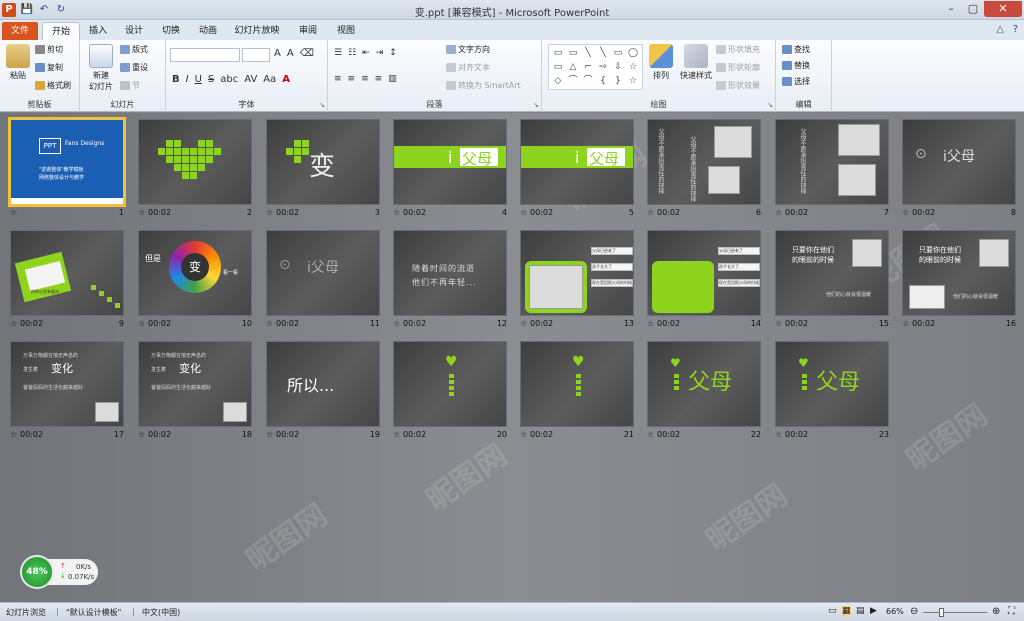 The width and height of the screenshot is (1024, 621). Describe the element at coordinates (229, 79) in the screenshot. I see `shadow-button: abc` at that location.